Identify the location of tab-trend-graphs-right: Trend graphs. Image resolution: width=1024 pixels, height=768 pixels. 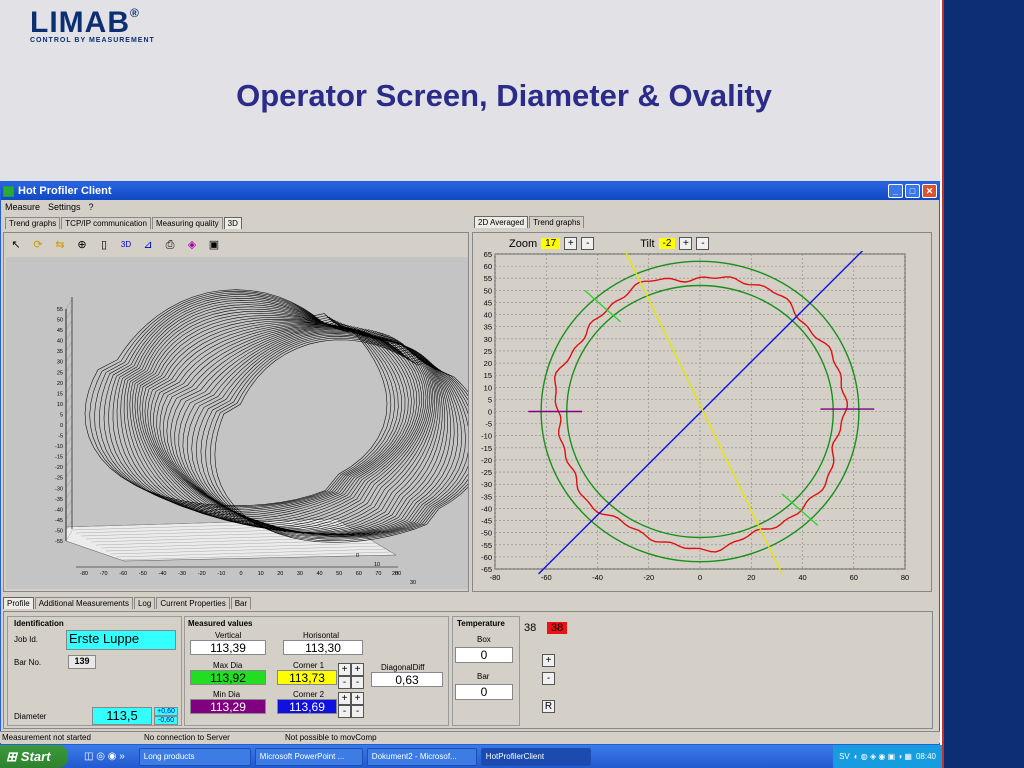
(557, 222).